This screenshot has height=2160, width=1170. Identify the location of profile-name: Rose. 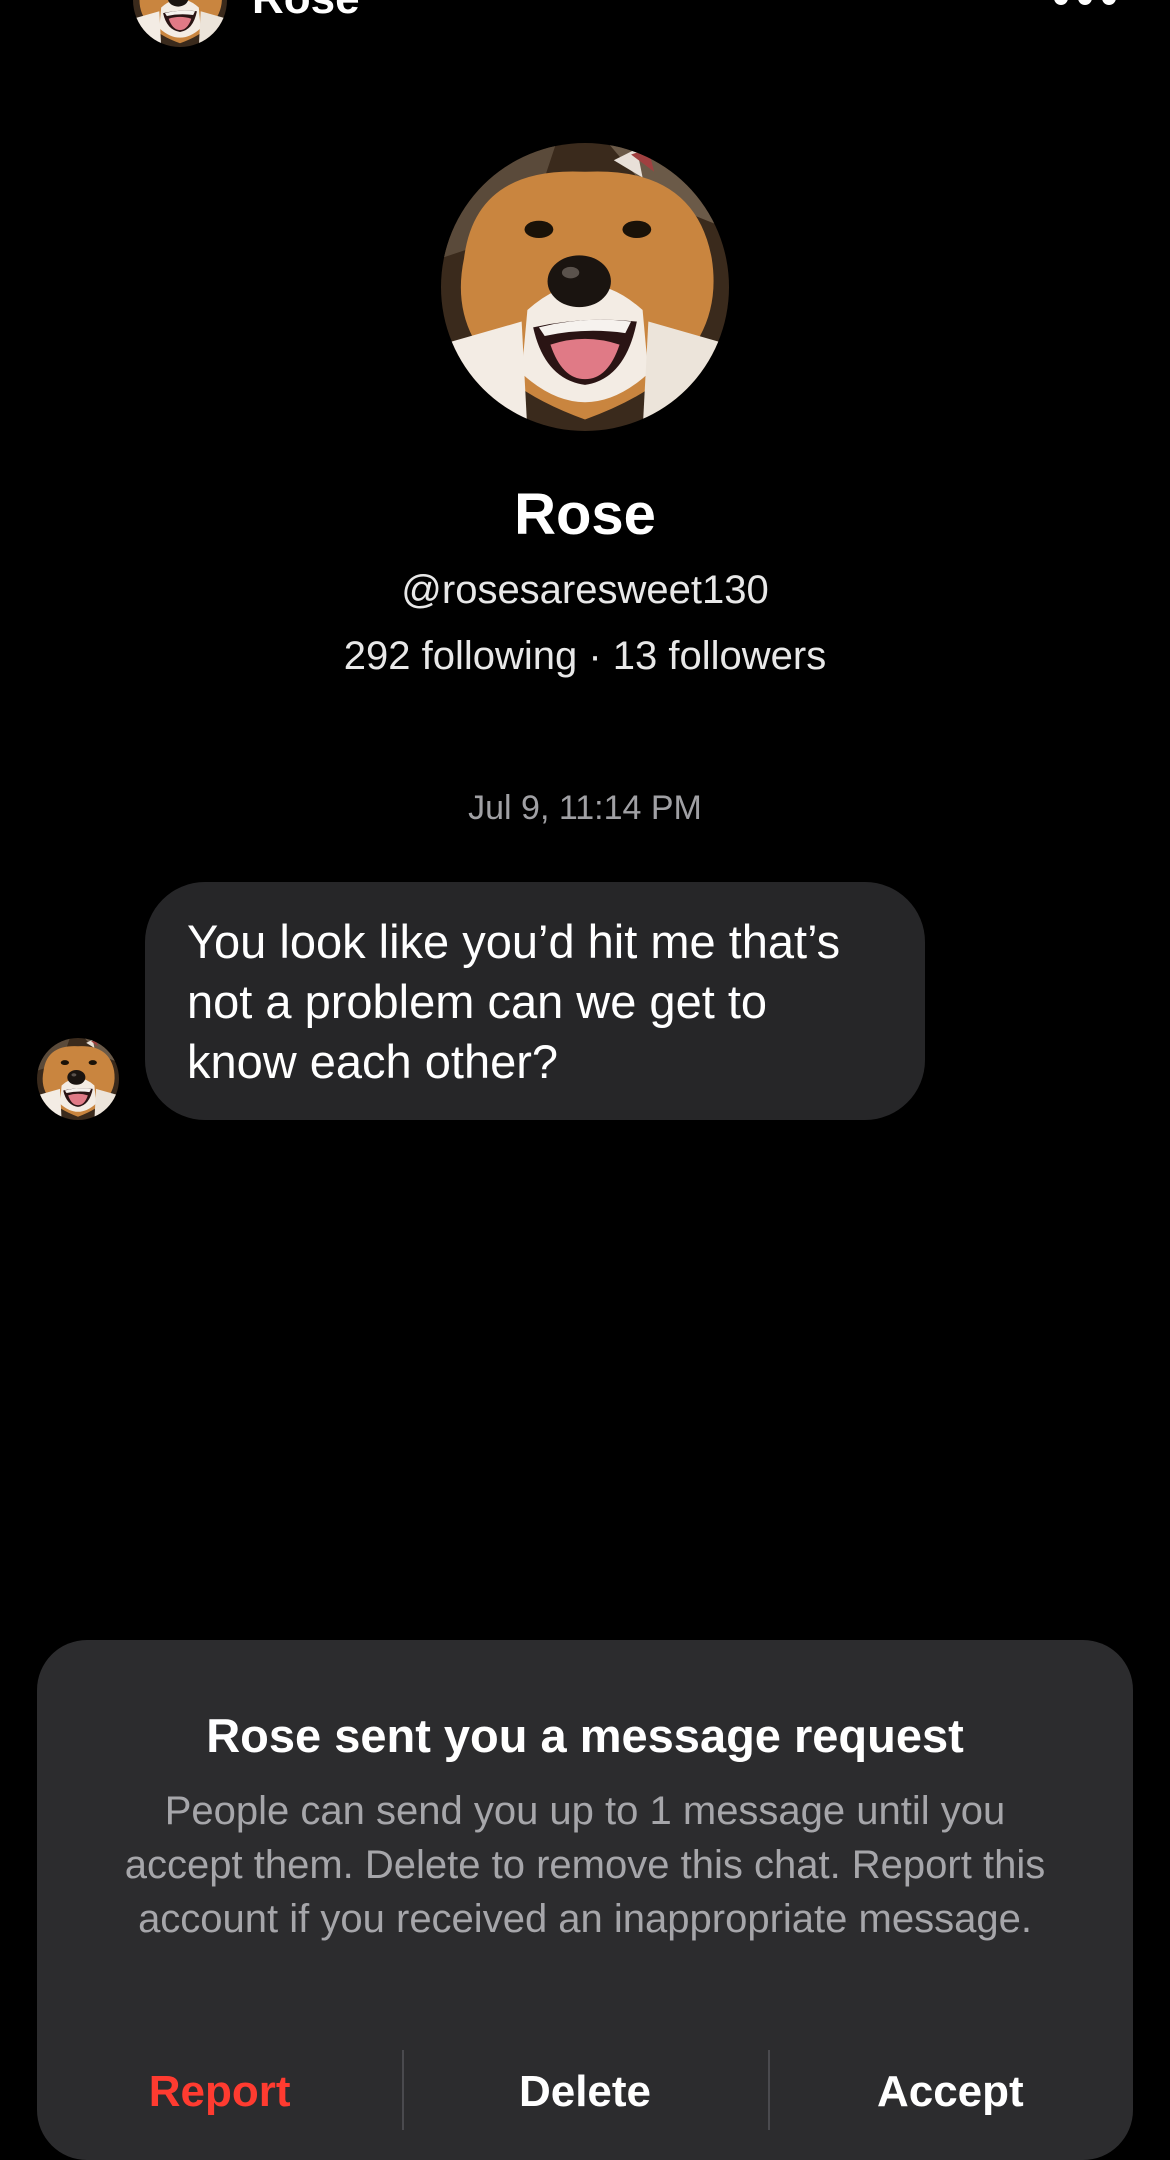
(585, 514).